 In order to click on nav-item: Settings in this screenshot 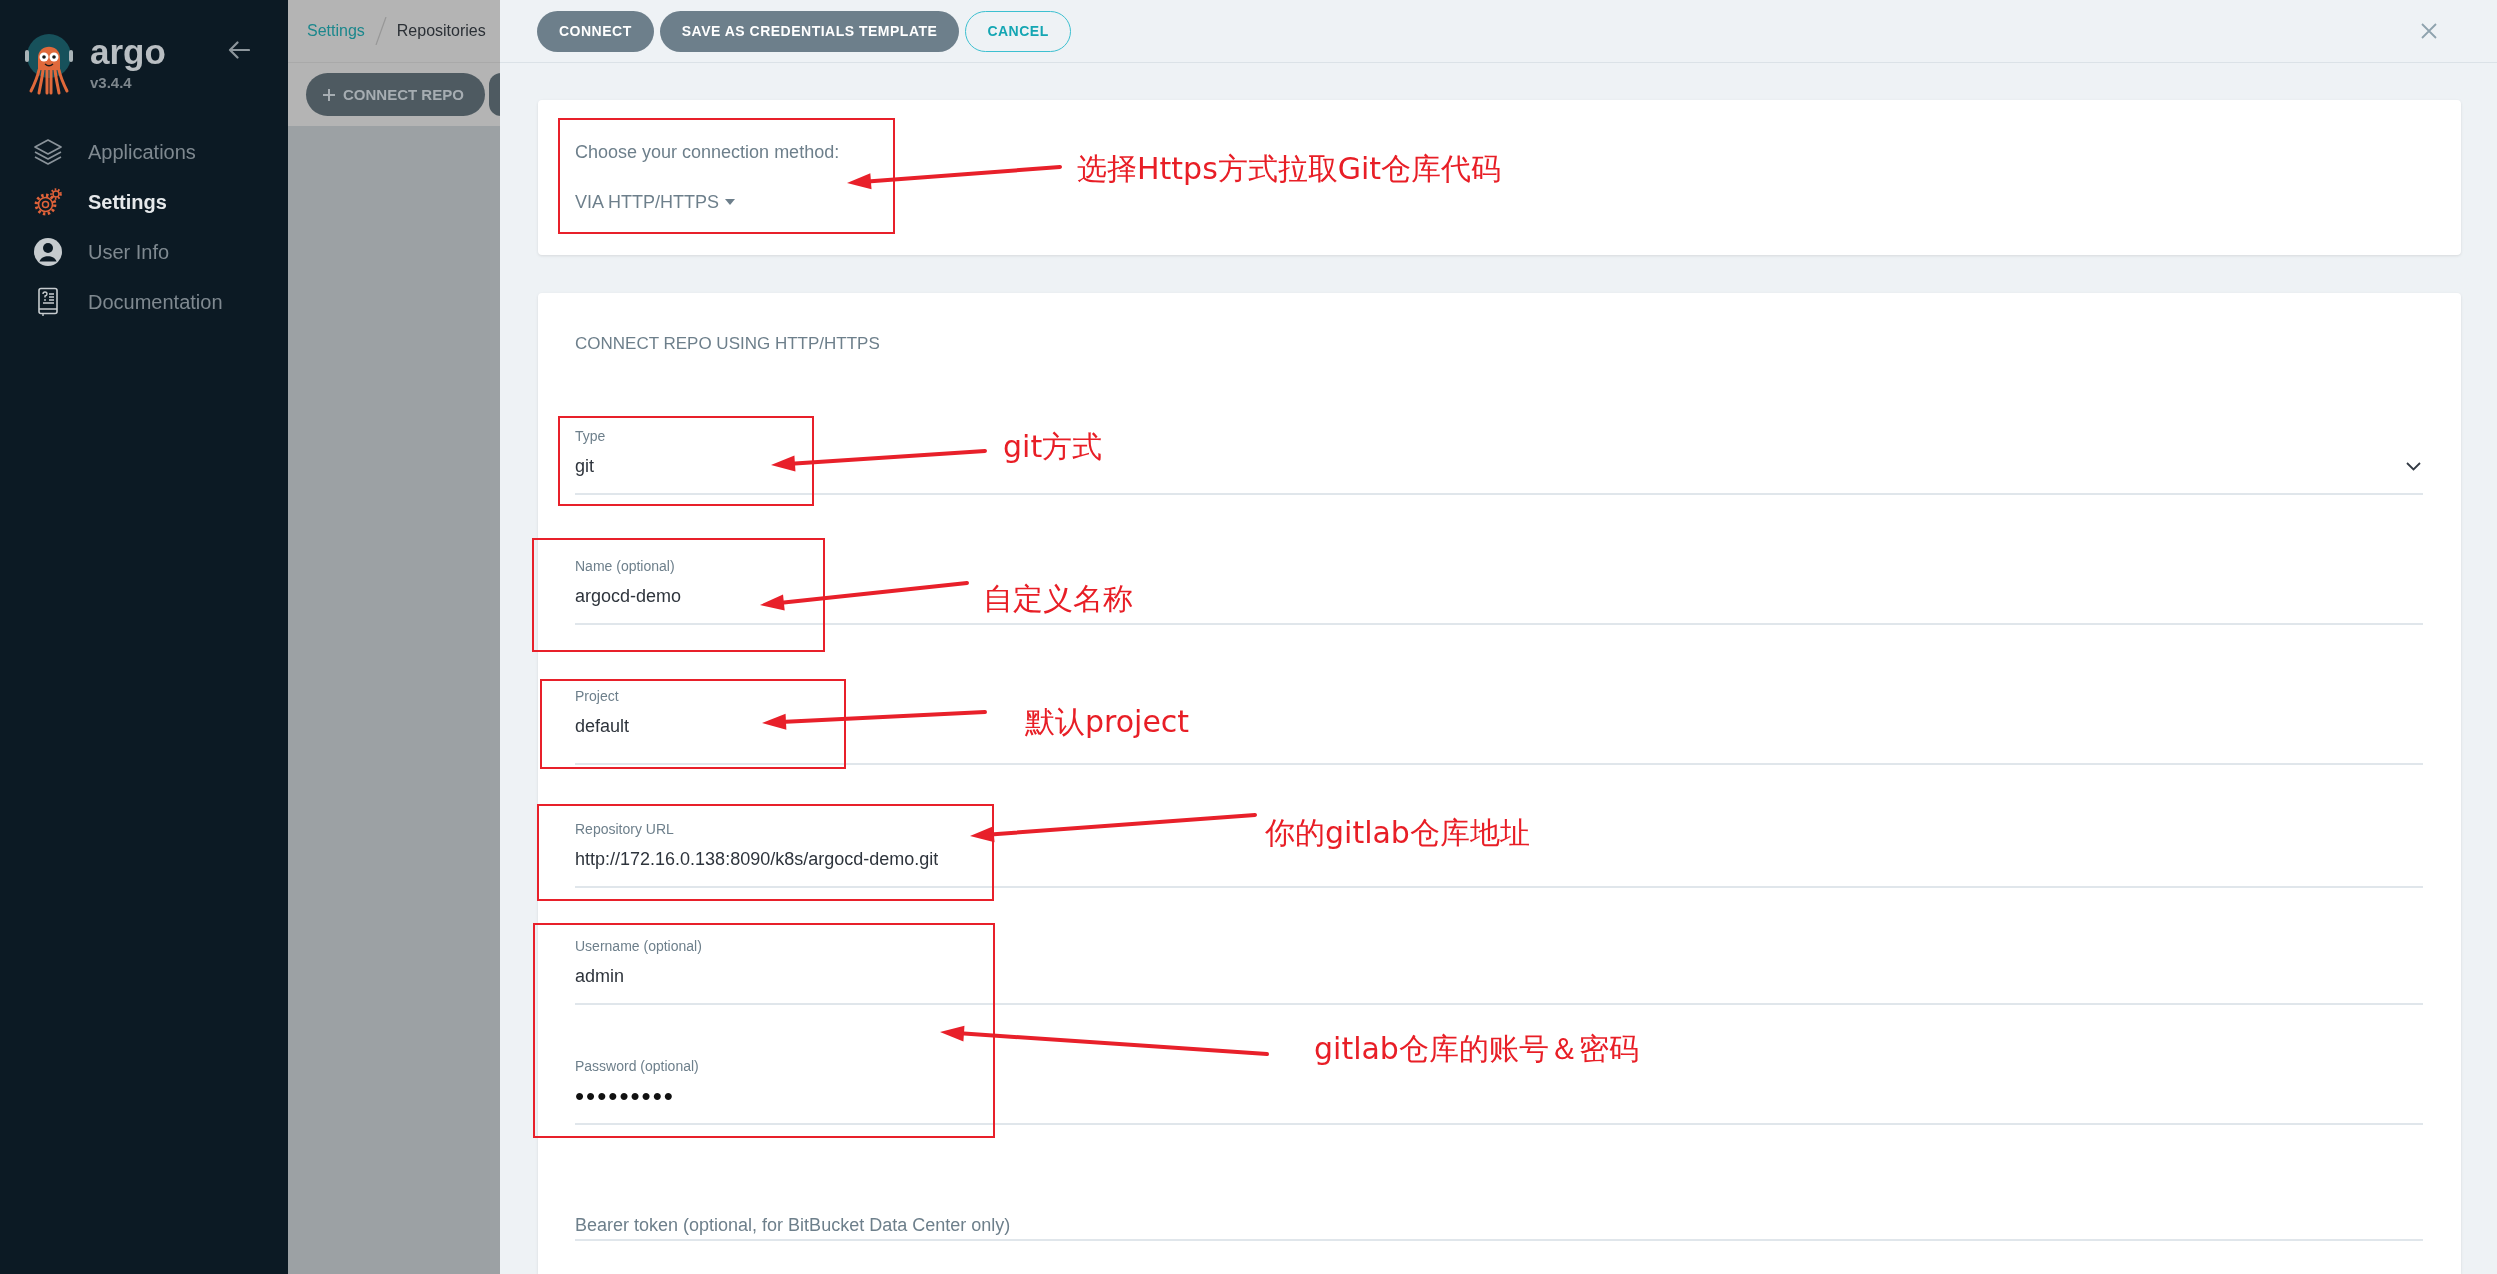, I will do `click(144, 202)`.